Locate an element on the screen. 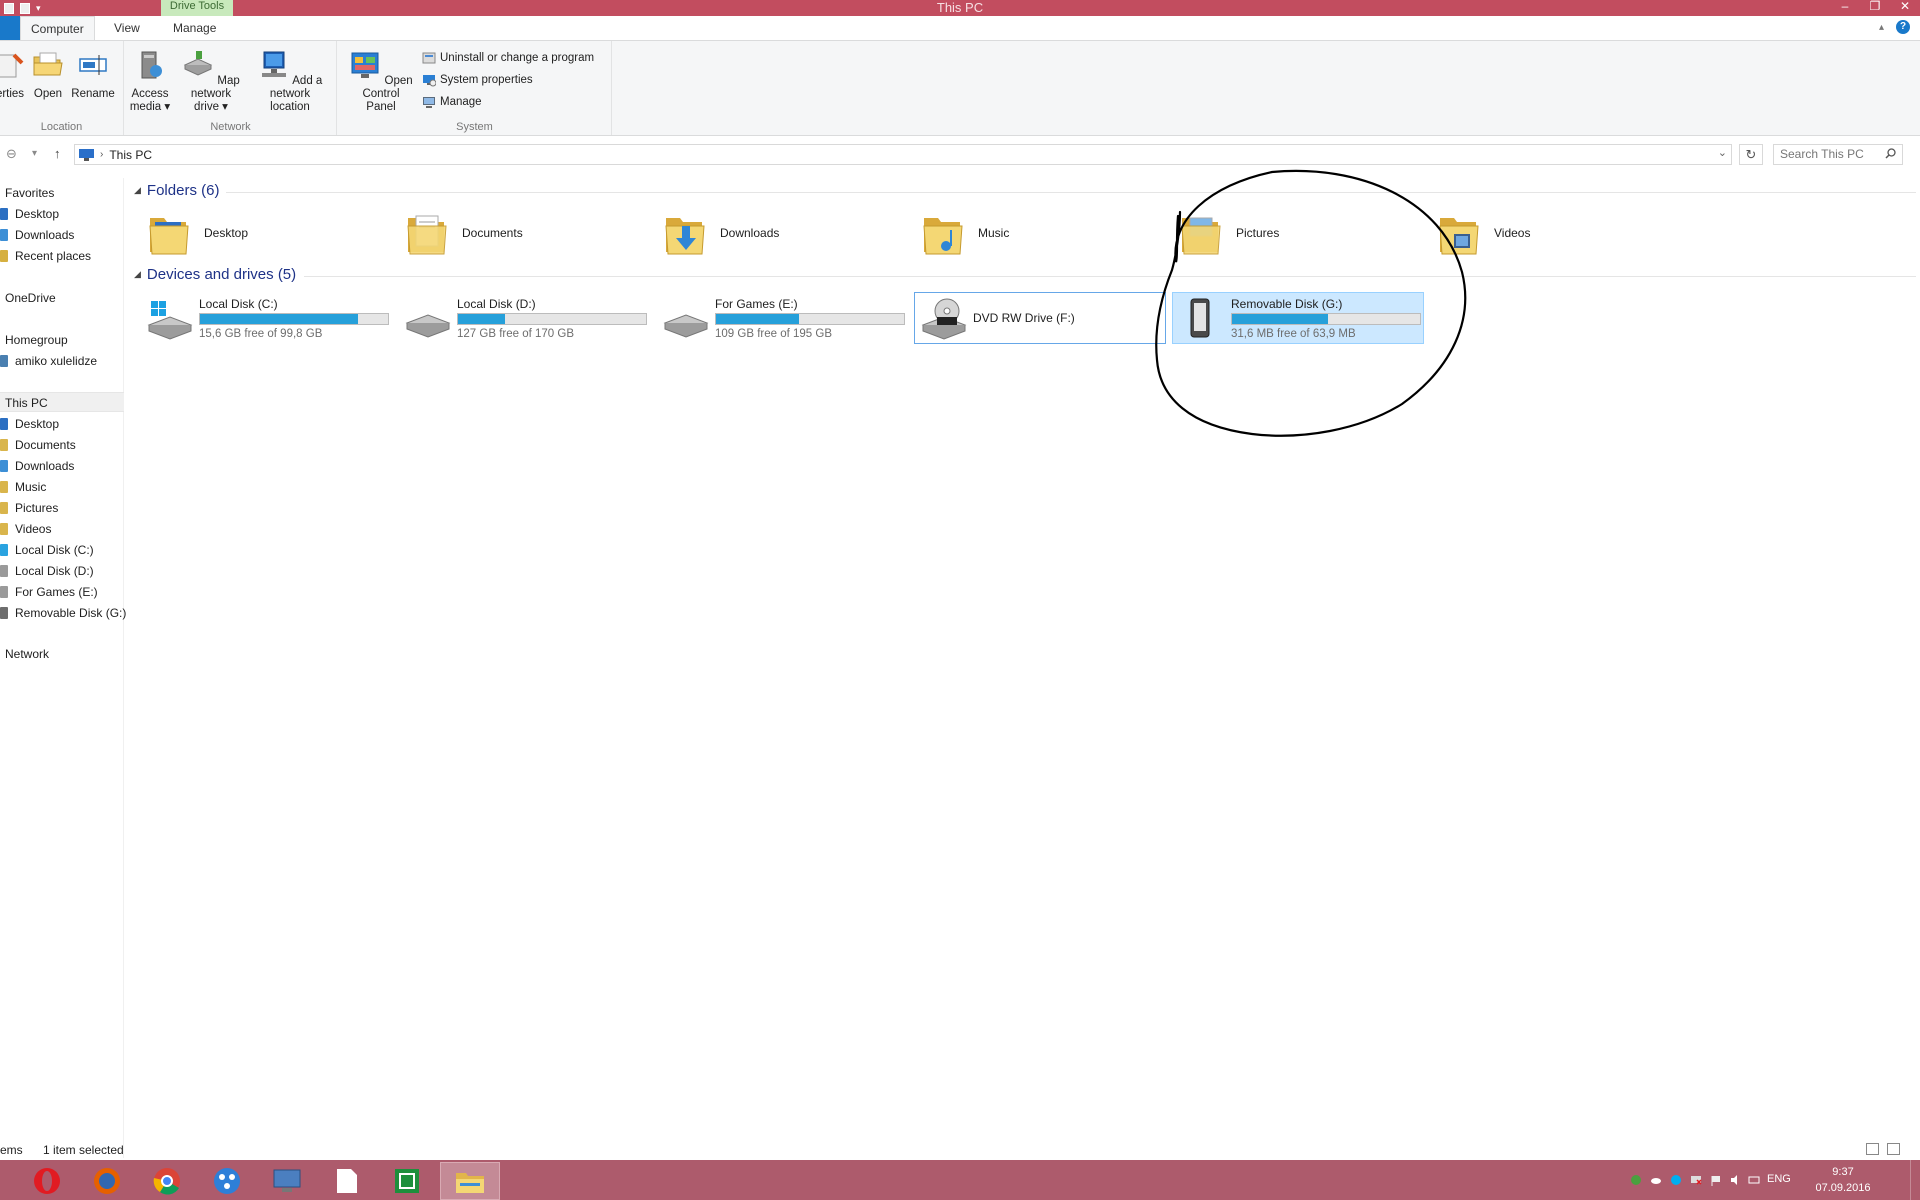 The image size is (1920, 1200). tab-view: View is located at coordinates (127, 28).